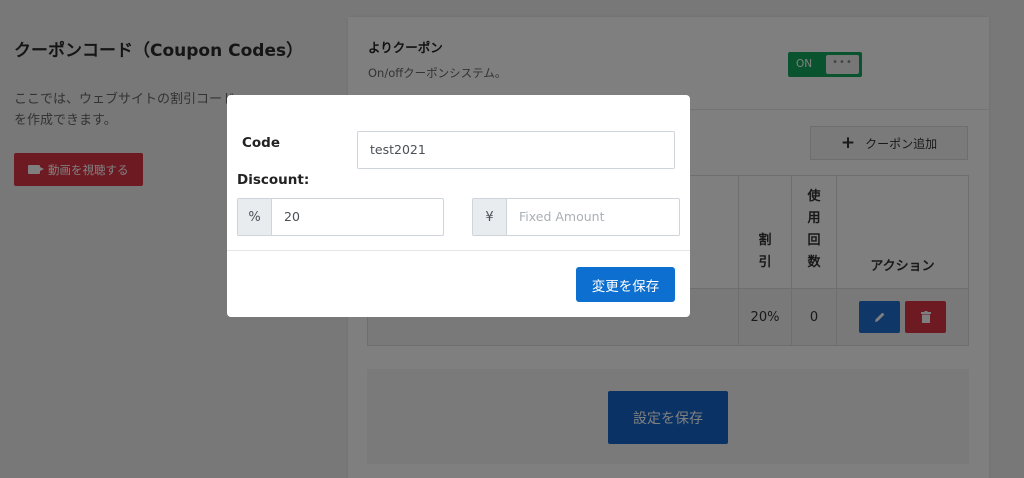  I want to click on code-label: Code, so click(261, 143).